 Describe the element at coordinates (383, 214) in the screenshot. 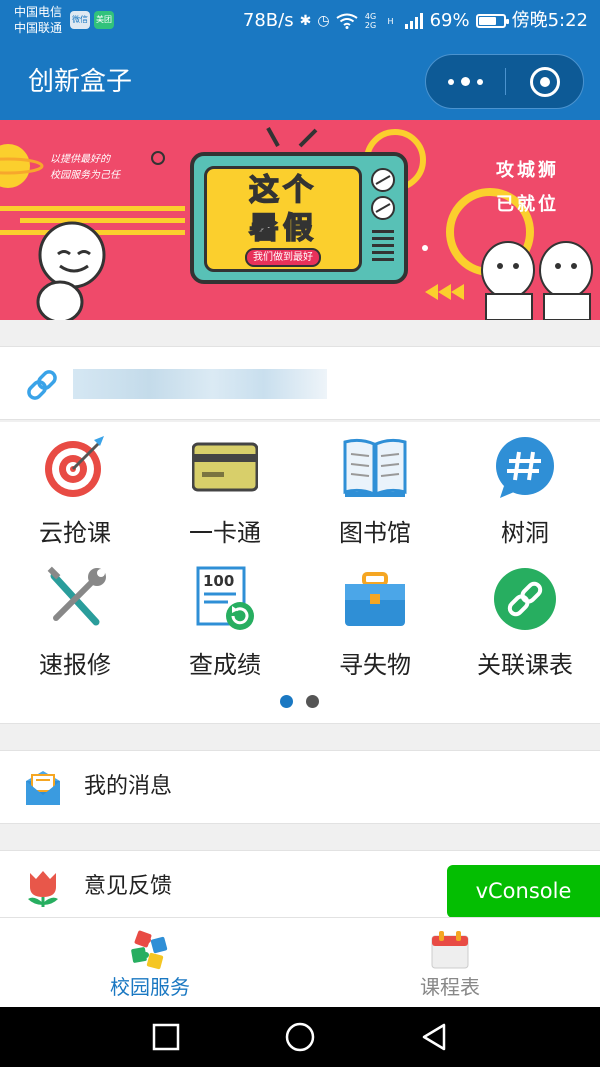

I see `tv-knobs` at that location.